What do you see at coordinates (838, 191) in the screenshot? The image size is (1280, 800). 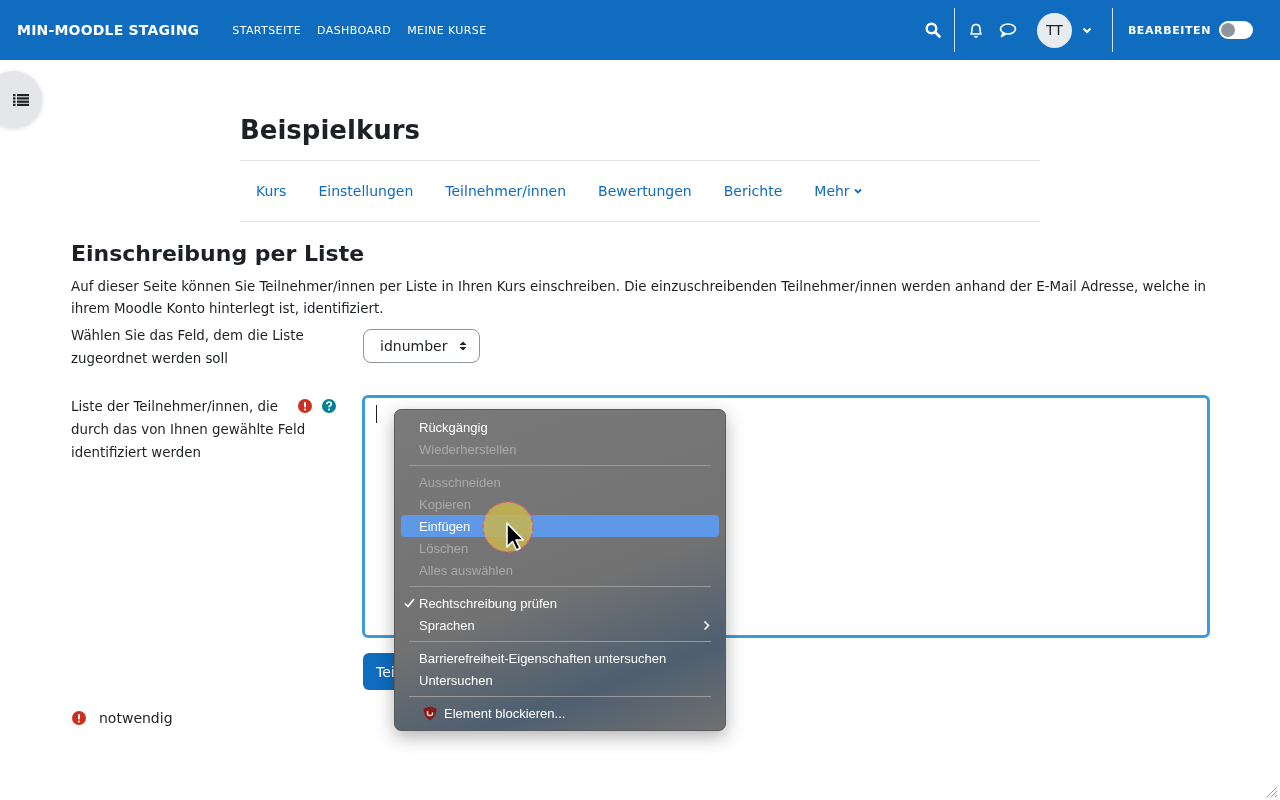 I see `course-tab: Mehr` at bounding box center [838, 191].